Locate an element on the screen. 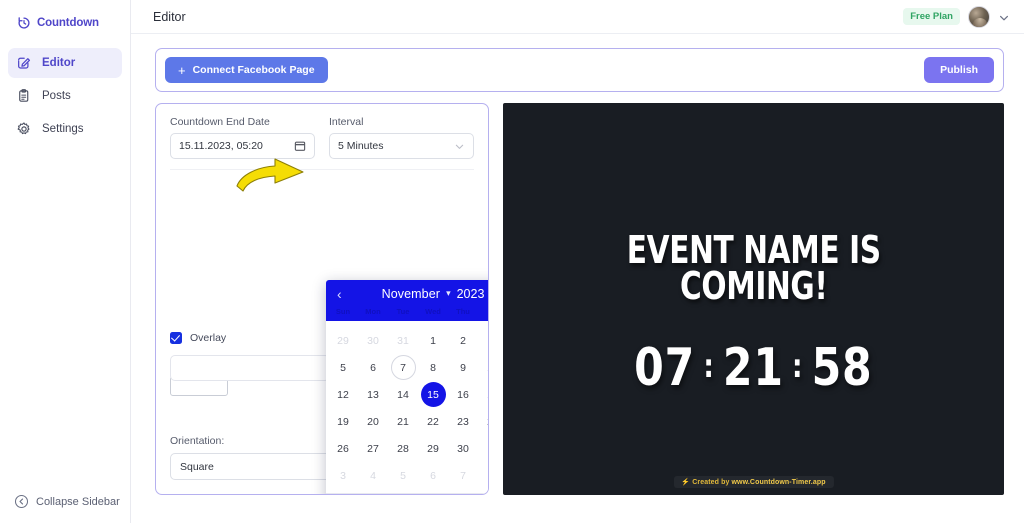  calendar-day-cell: 28 is located at coordinates (403, 448).